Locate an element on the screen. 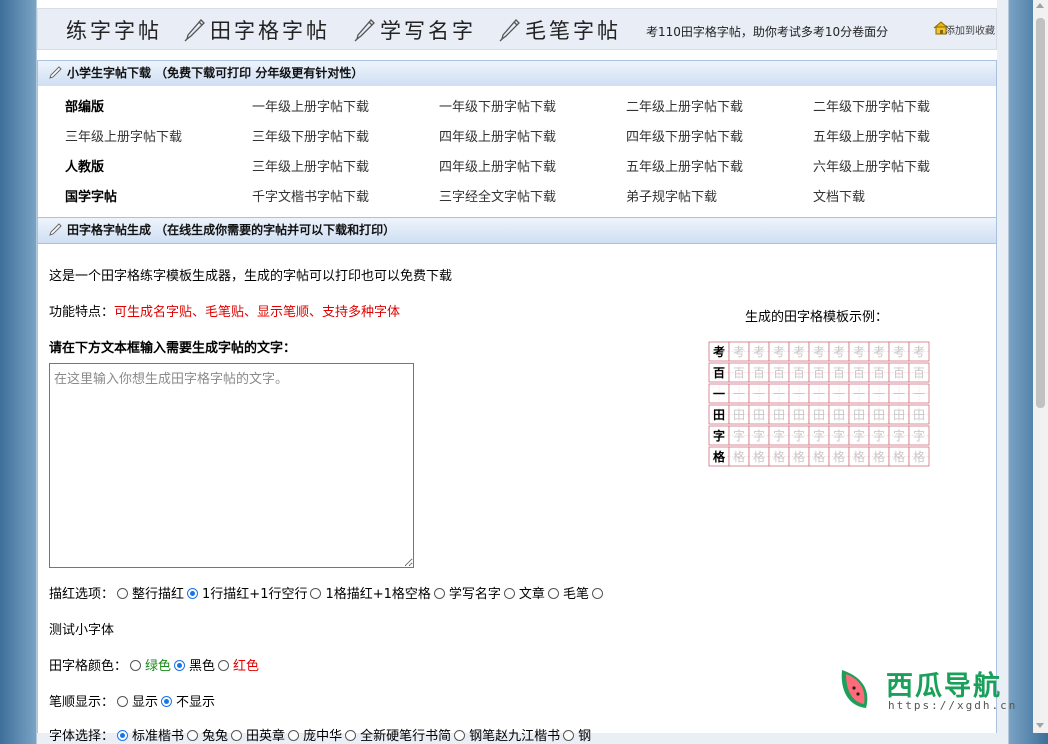 Image resolution: width=1048 pixels, height=744 pixels. grid-color-option-label: 红色 is located at coordinates (246, 666).